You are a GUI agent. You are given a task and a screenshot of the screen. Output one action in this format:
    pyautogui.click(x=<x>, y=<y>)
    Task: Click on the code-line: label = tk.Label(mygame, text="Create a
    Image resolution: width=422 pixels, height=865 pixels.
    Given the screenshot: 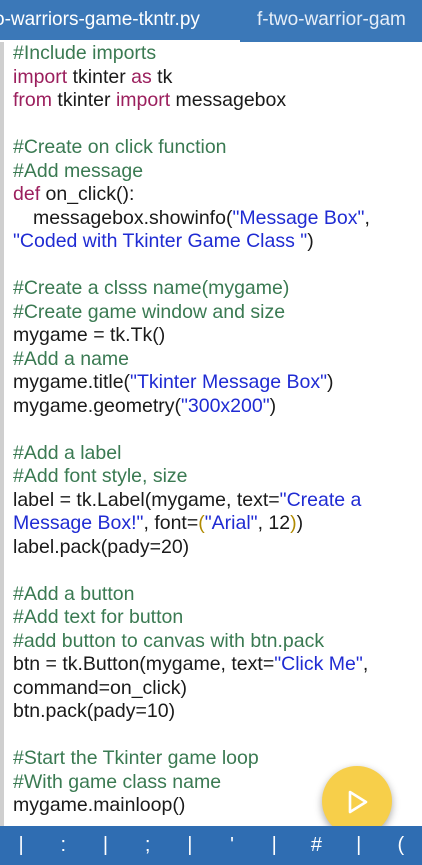 What is the action you would take?
    pyautogui.click(x=213, y=501)
    